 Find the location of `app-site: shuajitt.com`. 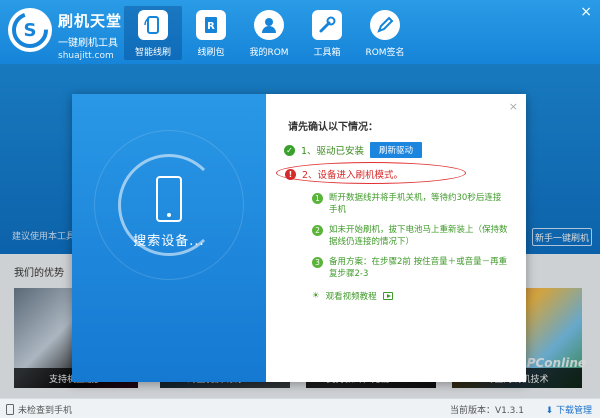

app-site: shuajitt.com is located at coordinates (86, 56).